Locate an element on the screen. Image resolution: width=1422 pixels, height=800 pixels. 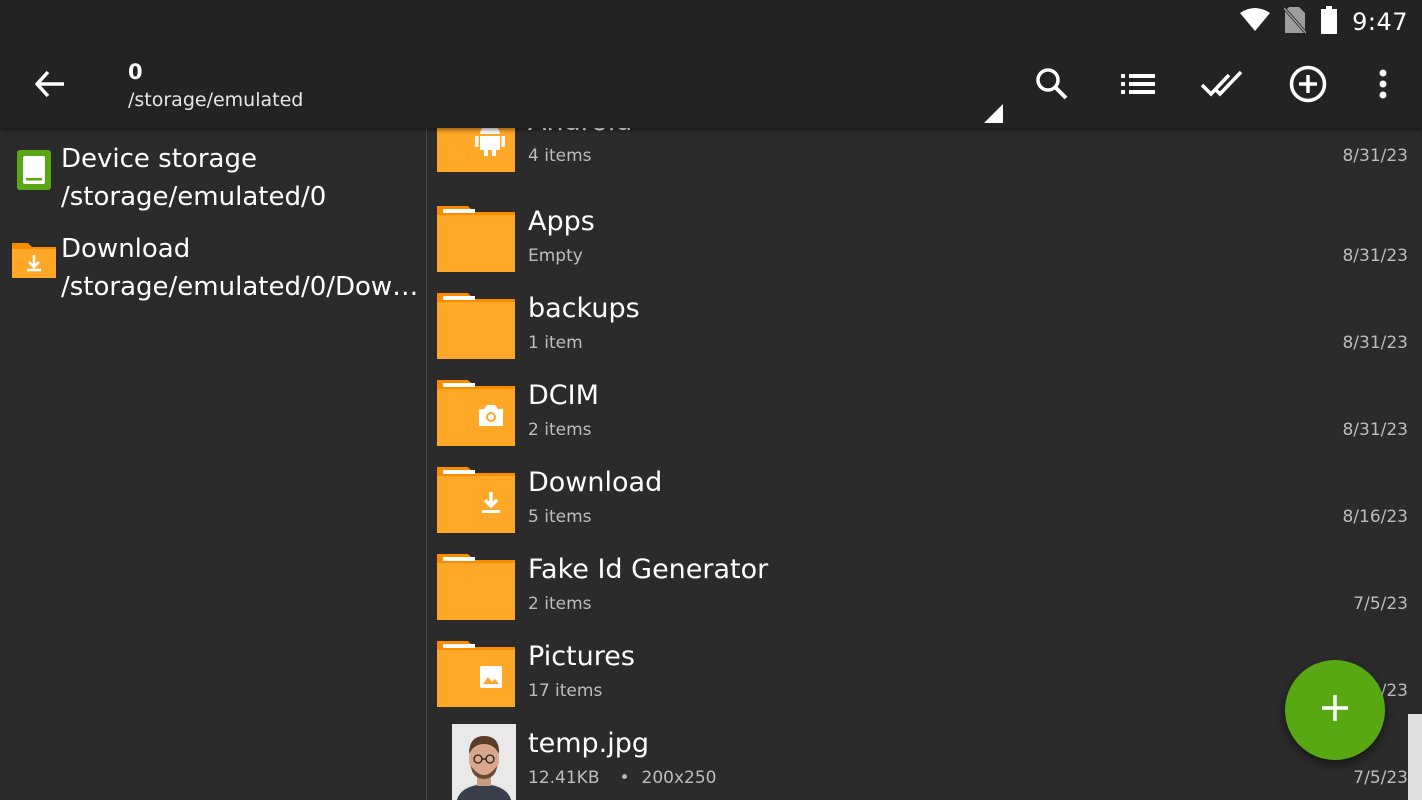
list-view-icon is located at coordinates (1138, 86).